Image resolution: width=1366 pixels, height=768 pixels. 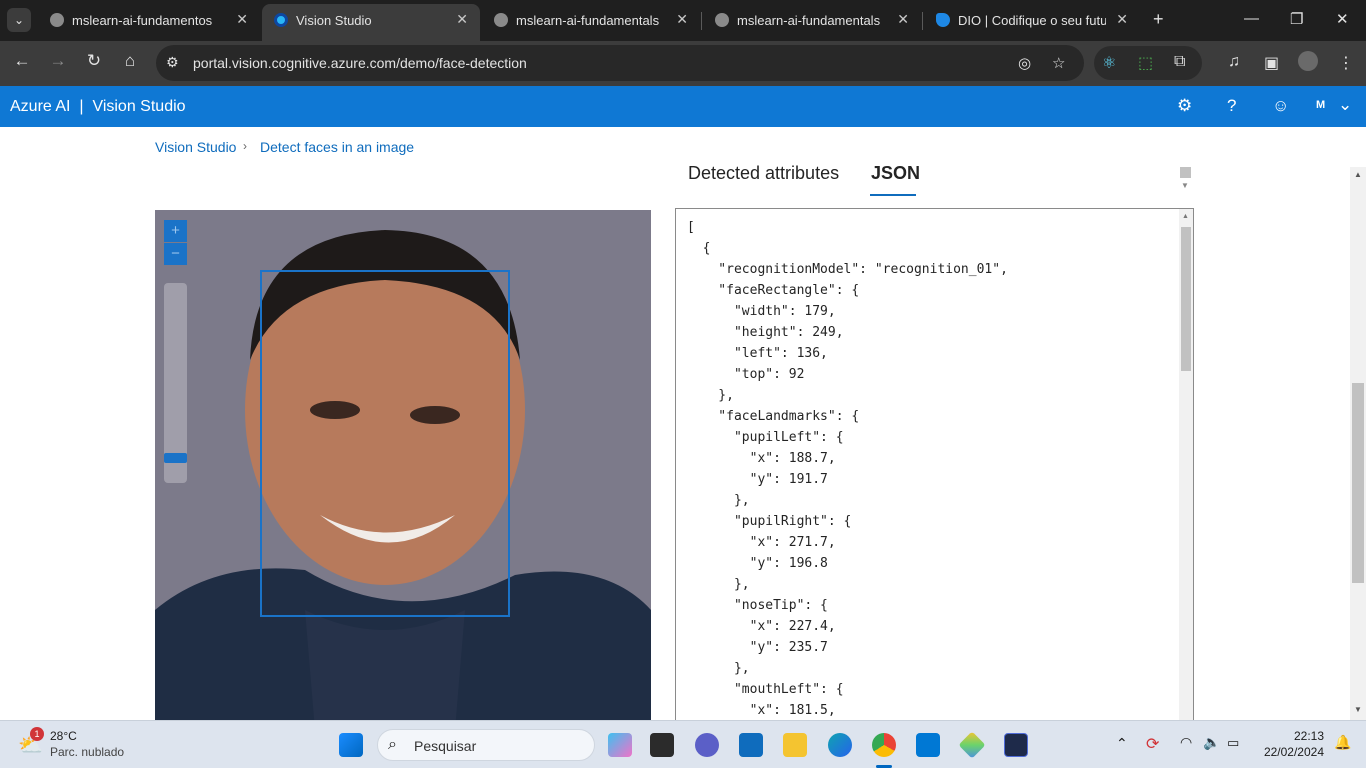 What do you see at coordinates (172, 62) in the screenshot?
I see `site-info-icon: ⚙` at bounding box center [172, 62].